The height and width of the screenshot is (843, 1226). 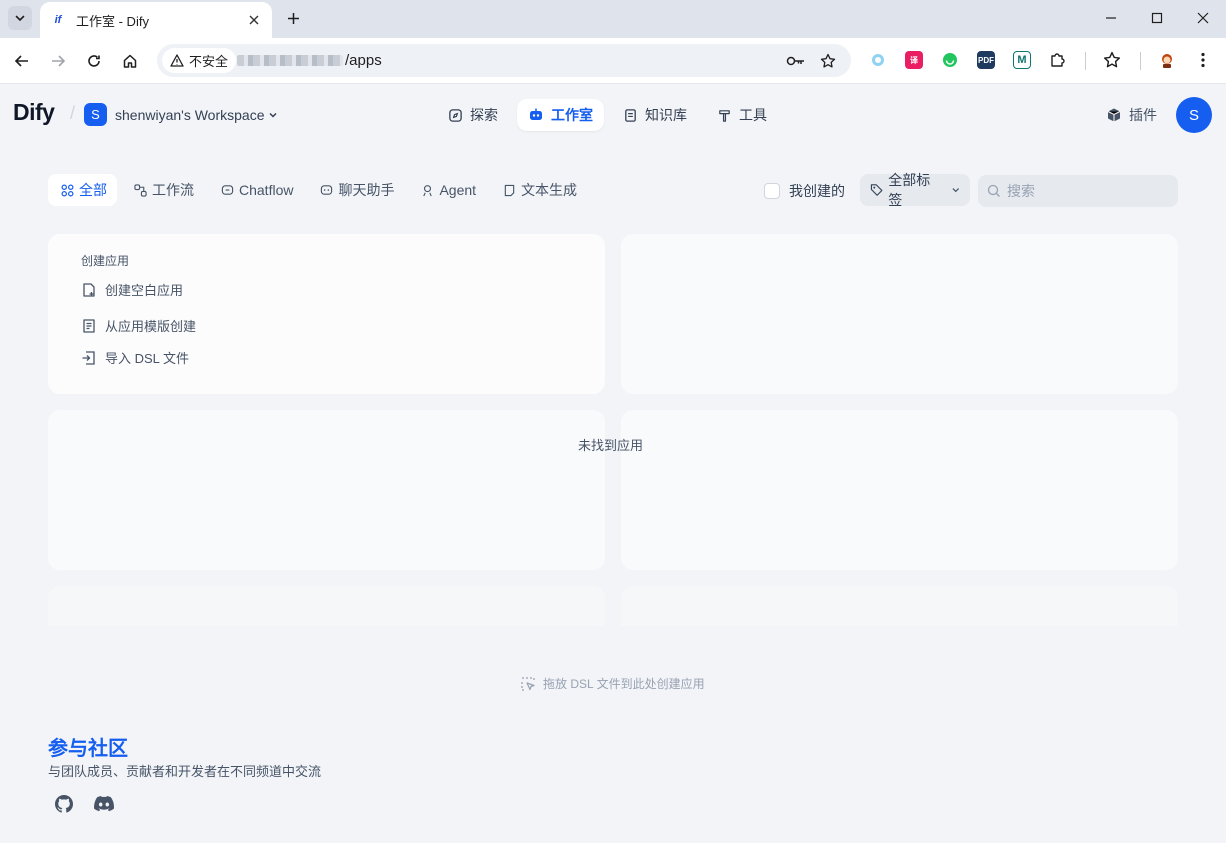 I want to click on bookmarks-button, so click(x=1112, y=60).